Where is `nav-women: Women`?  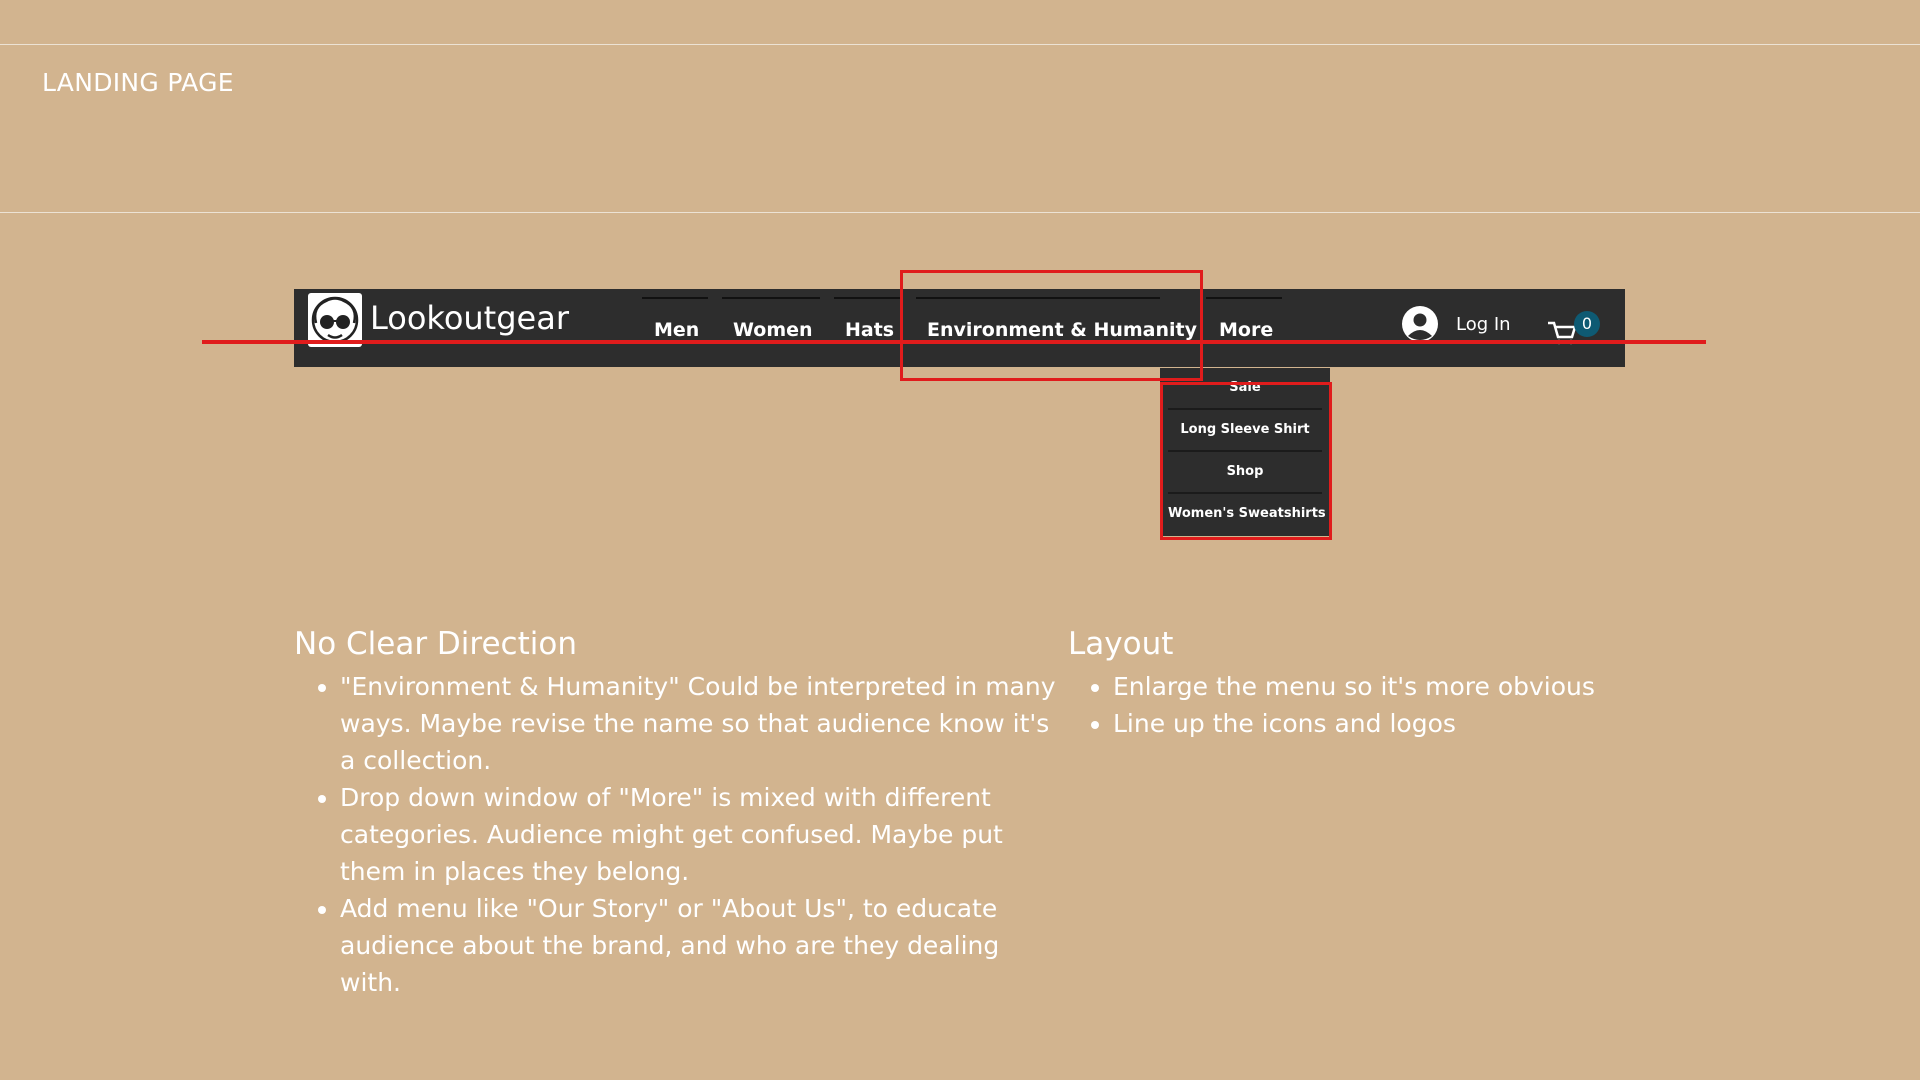
nav-women: Women is located at coordinates (773, 330).